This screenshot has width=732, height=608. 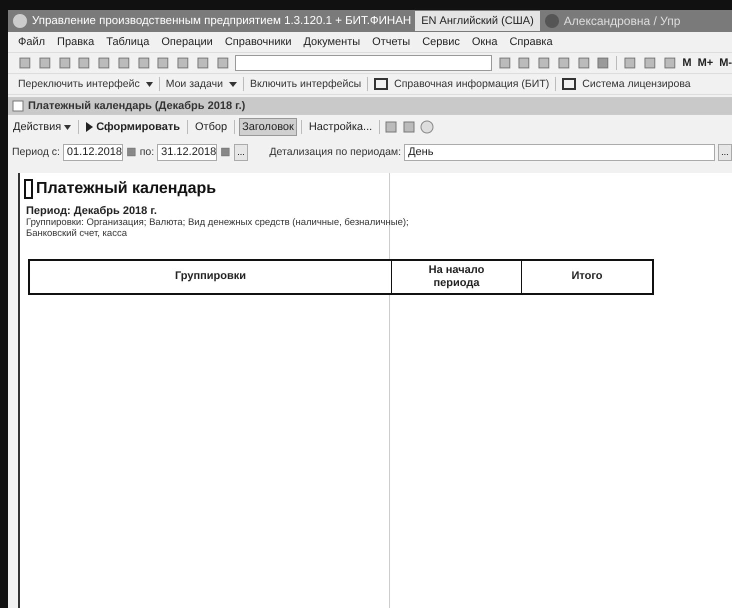 I want to click on report-title: Платежный календарь, so click(x=126, y=189).